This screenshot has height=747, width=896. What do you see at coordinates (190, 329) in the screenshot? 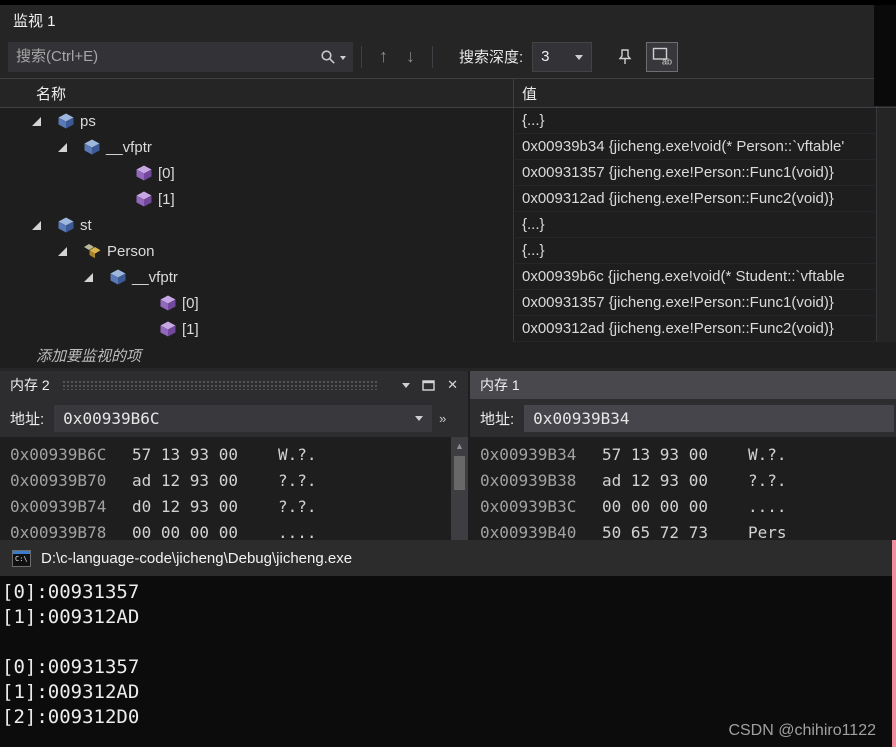
I see `row-name: [1]` at bounding box center [190, 329].